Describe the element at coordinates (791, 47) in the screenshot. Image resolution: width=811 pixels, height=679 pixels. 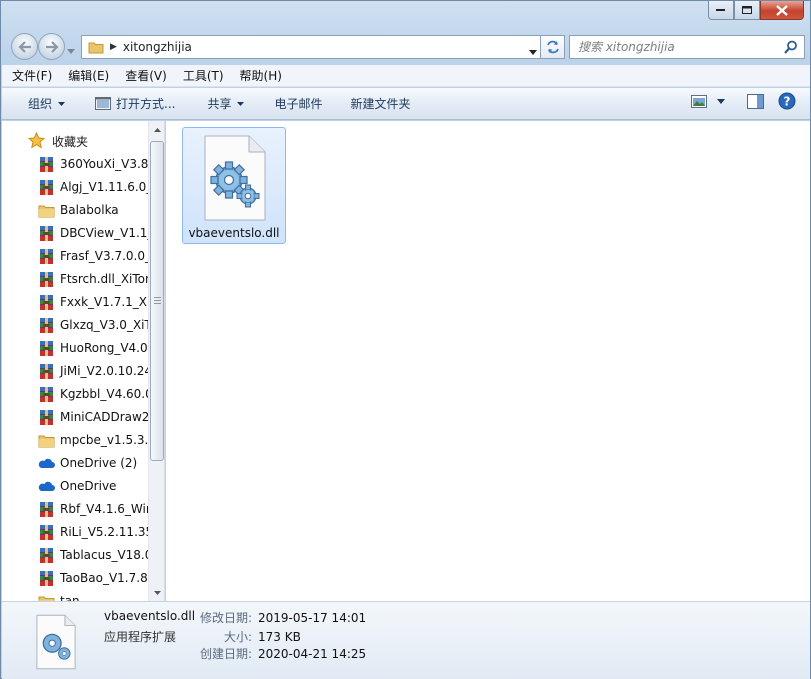
I see `search-icon` at that location.